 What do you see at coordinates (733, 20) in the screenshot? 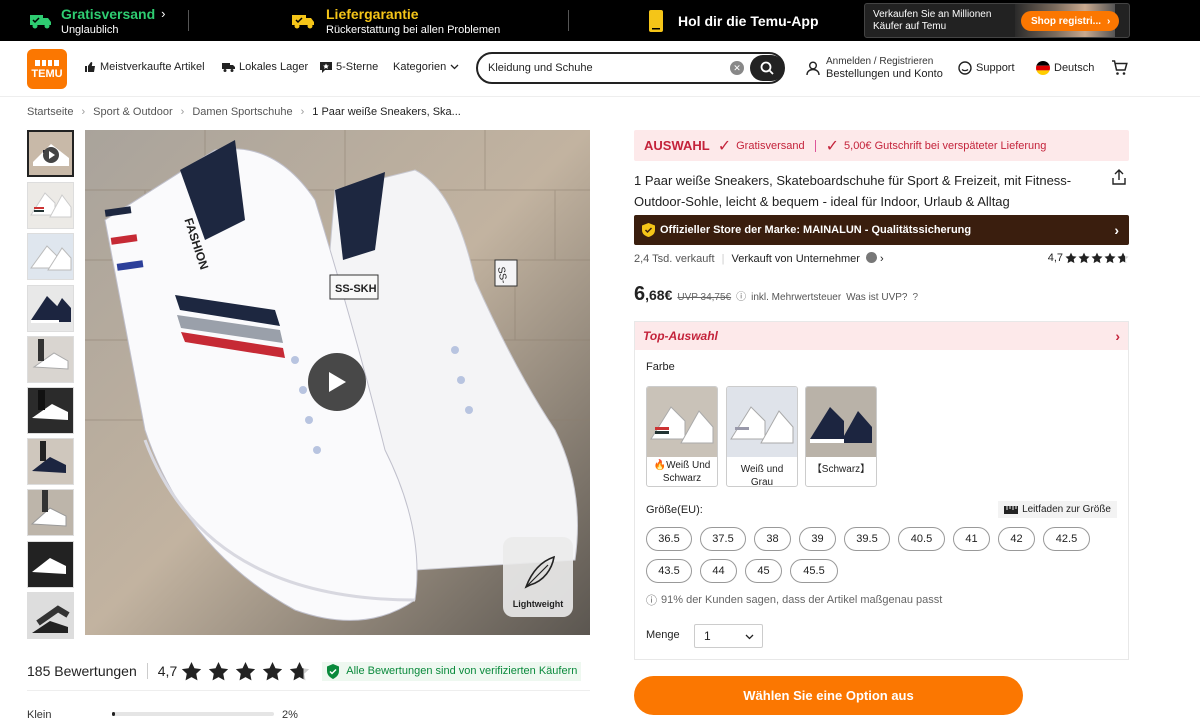
I see `app-promo: Hol dir die Temu-App` at bounding box center [733, 20].